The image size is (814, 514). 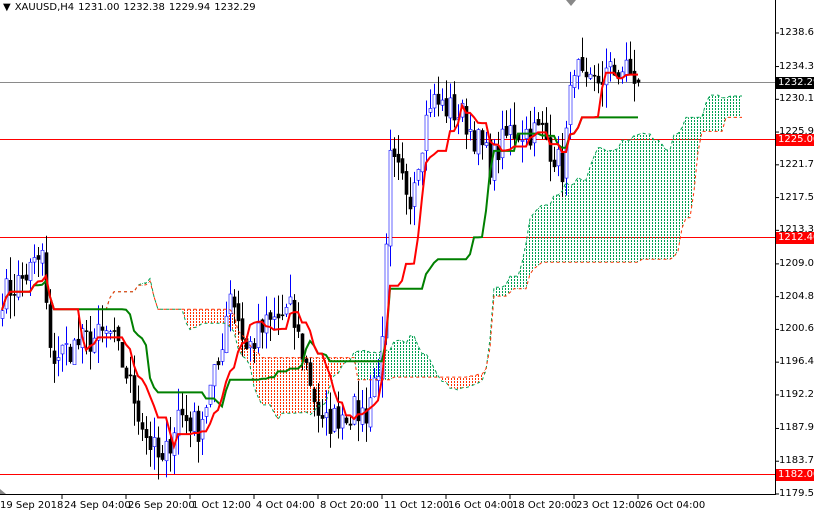 I want to click on price-level-tag: 1212.40, so click(x=795, y=237).